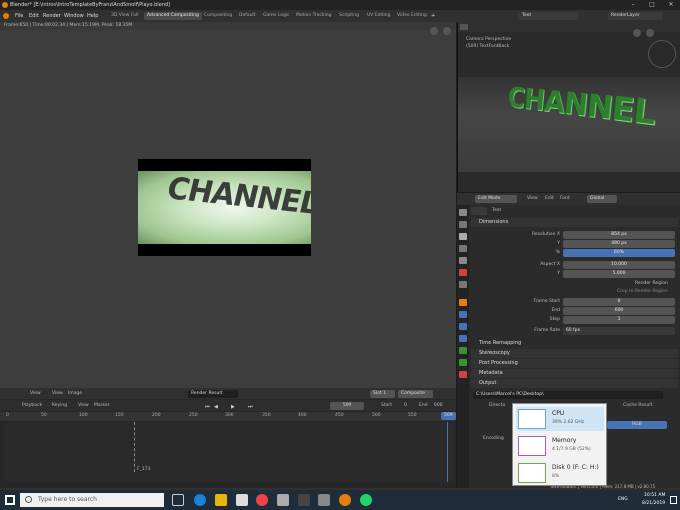 Image resolution: width=680 pixels, height=510 pixels. Describe the element at coordinates (574, 373) in the screenshot. I see `metadata-panel: Metadata` at that location.